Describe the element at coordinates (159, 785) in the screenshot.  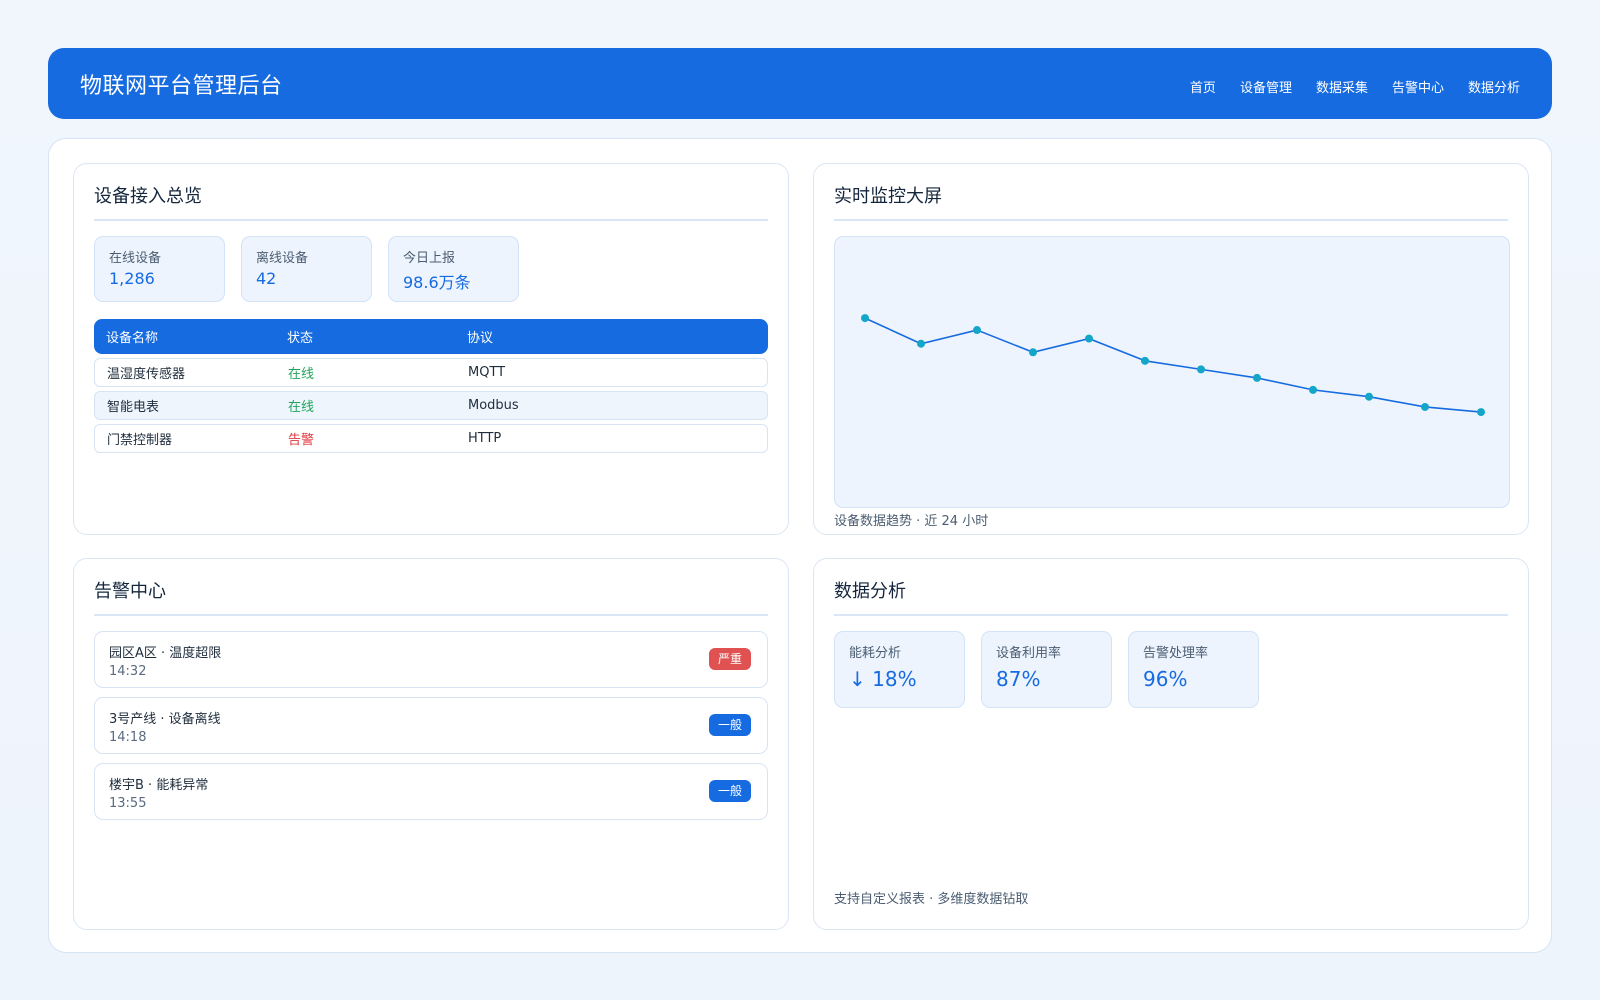
I see `alert-text: 楼宇B · 能耗异常` at that location.